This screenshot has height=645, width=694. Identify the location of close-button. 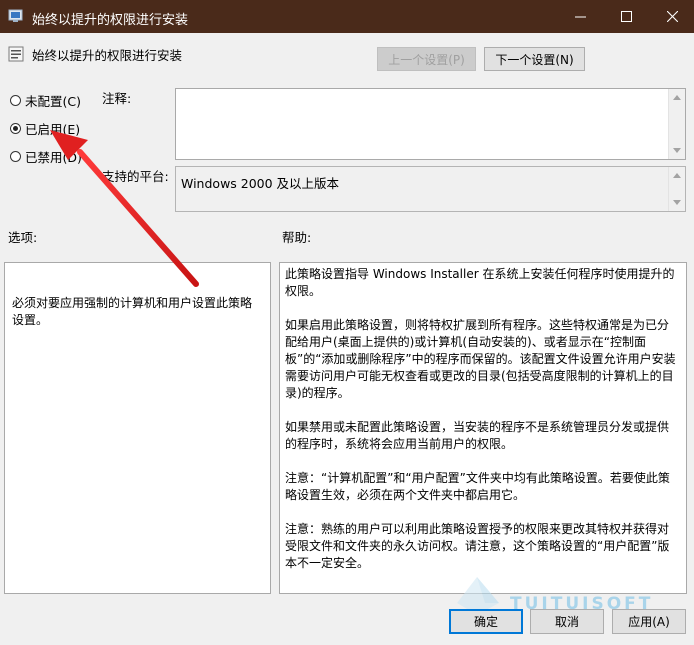
(671, 16).